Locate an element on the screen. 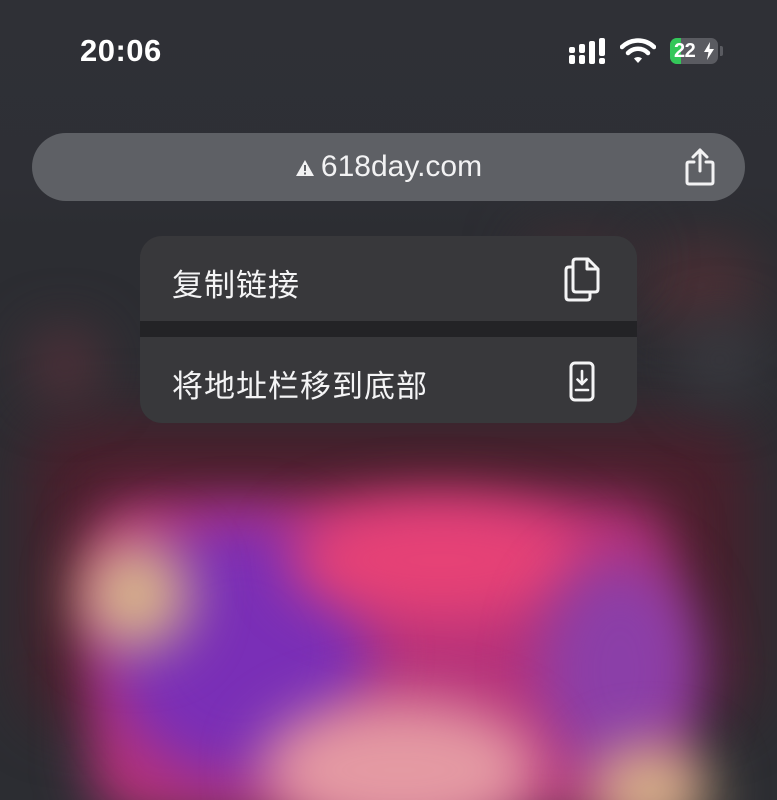  phone-arrow-down-icon is located at coordinates (582, 381).